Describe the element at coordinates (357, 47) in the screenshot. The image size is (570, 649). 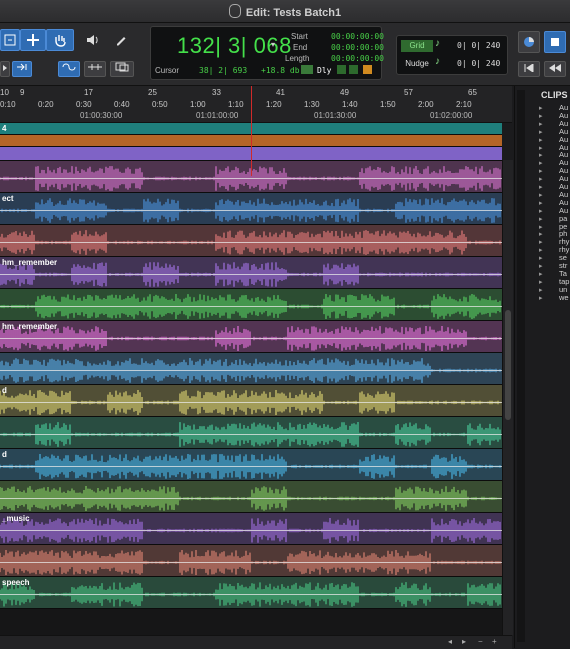
I see `end-value: 00:00:00:00` at that location.